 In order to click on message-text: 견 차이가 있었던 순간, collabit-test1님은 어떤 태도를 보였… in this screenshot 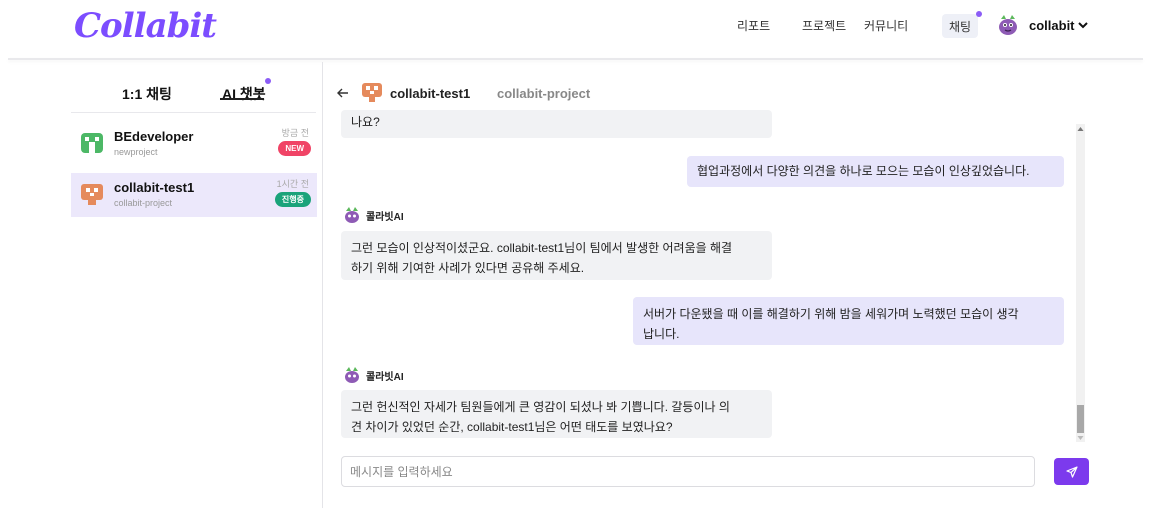, I will do `click(512, 427)`.